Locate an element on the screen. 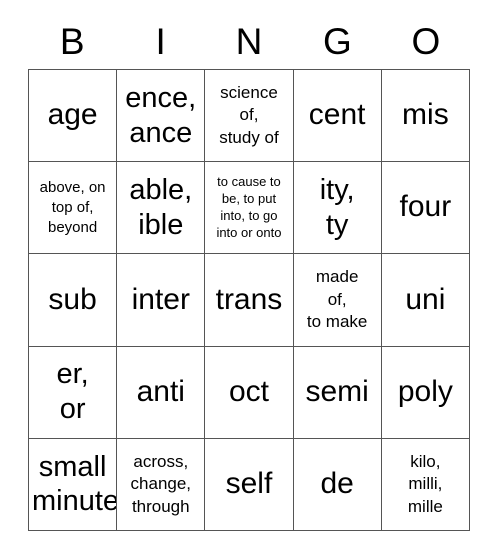  bingo-cell-text: de is located at coordinates (337, 483).